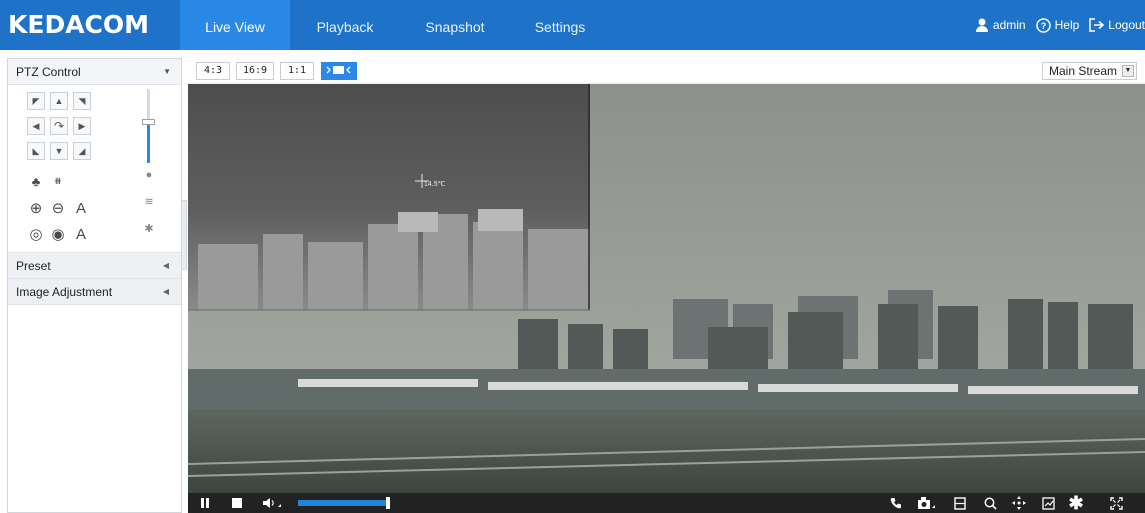  What do you see at coordinates (79, 24) in the screenshot?
I see `kedacom-logo: KEDACOM` at bounding box center [79, 24].